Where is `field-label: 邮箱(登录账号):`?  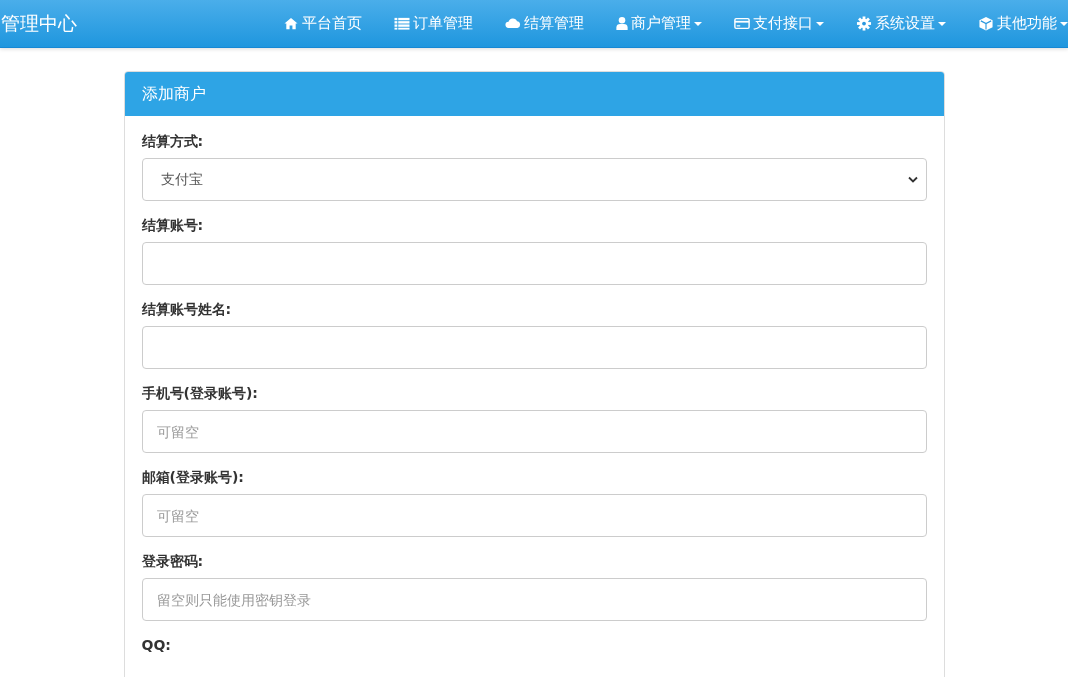 field-label: 邮箱(登录账号): is located at coordinates (192, 478).